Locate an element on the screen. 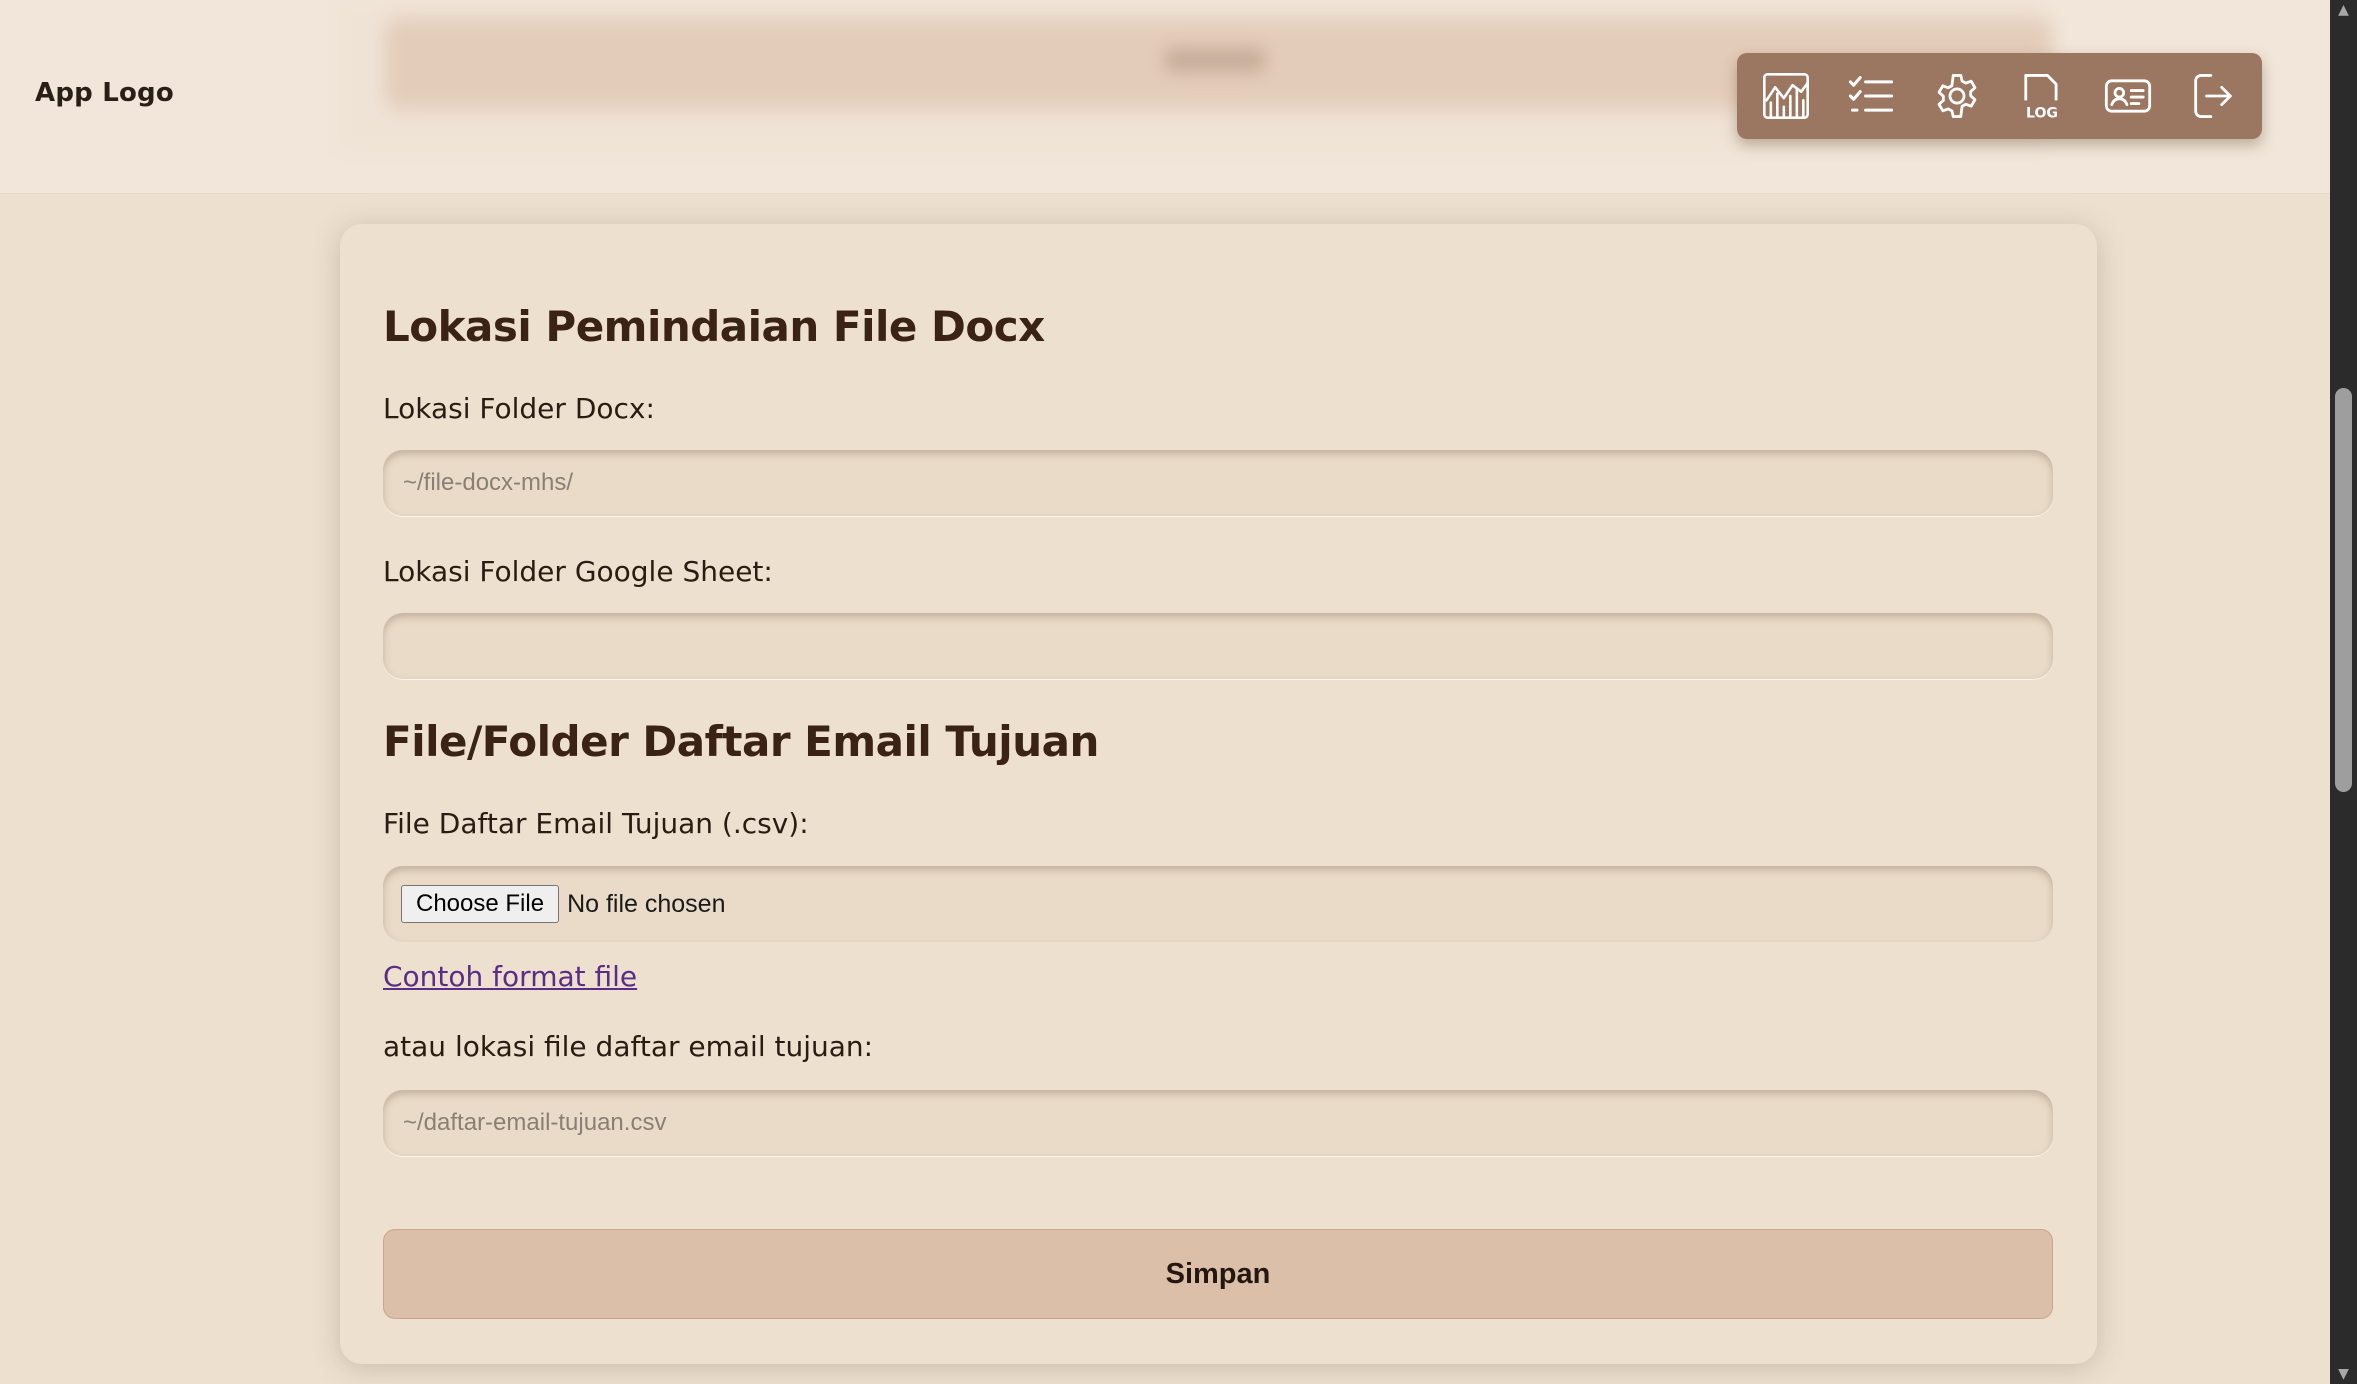  blurred-text-behind-header is located at coordinates (1215, 60).